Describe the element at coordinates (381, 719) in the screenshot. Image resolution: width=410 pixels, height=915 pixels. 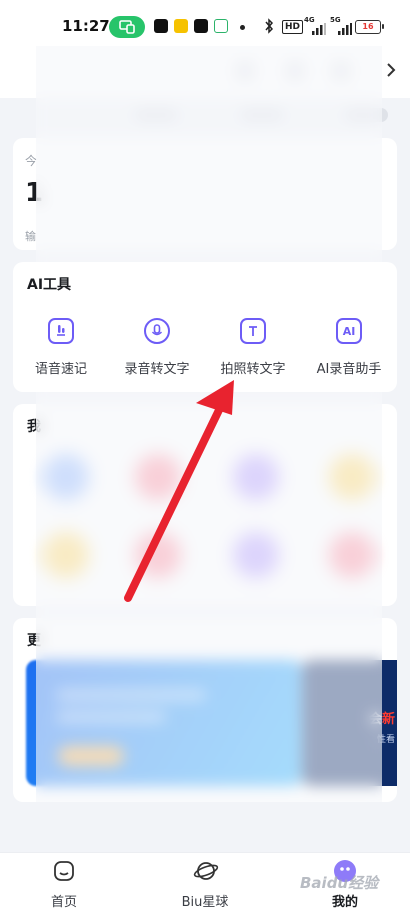
I see `banner2-title: 会新` at that location.